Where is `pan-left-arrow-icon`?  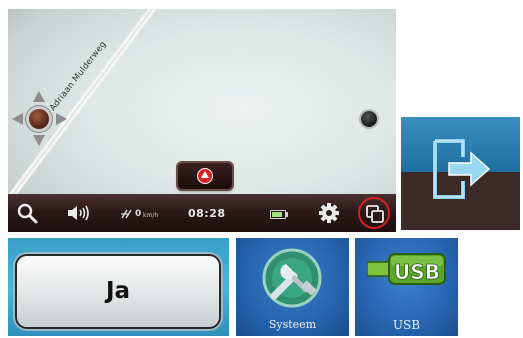 pan-left-arrow-icon is located at coordinates (17, 119).